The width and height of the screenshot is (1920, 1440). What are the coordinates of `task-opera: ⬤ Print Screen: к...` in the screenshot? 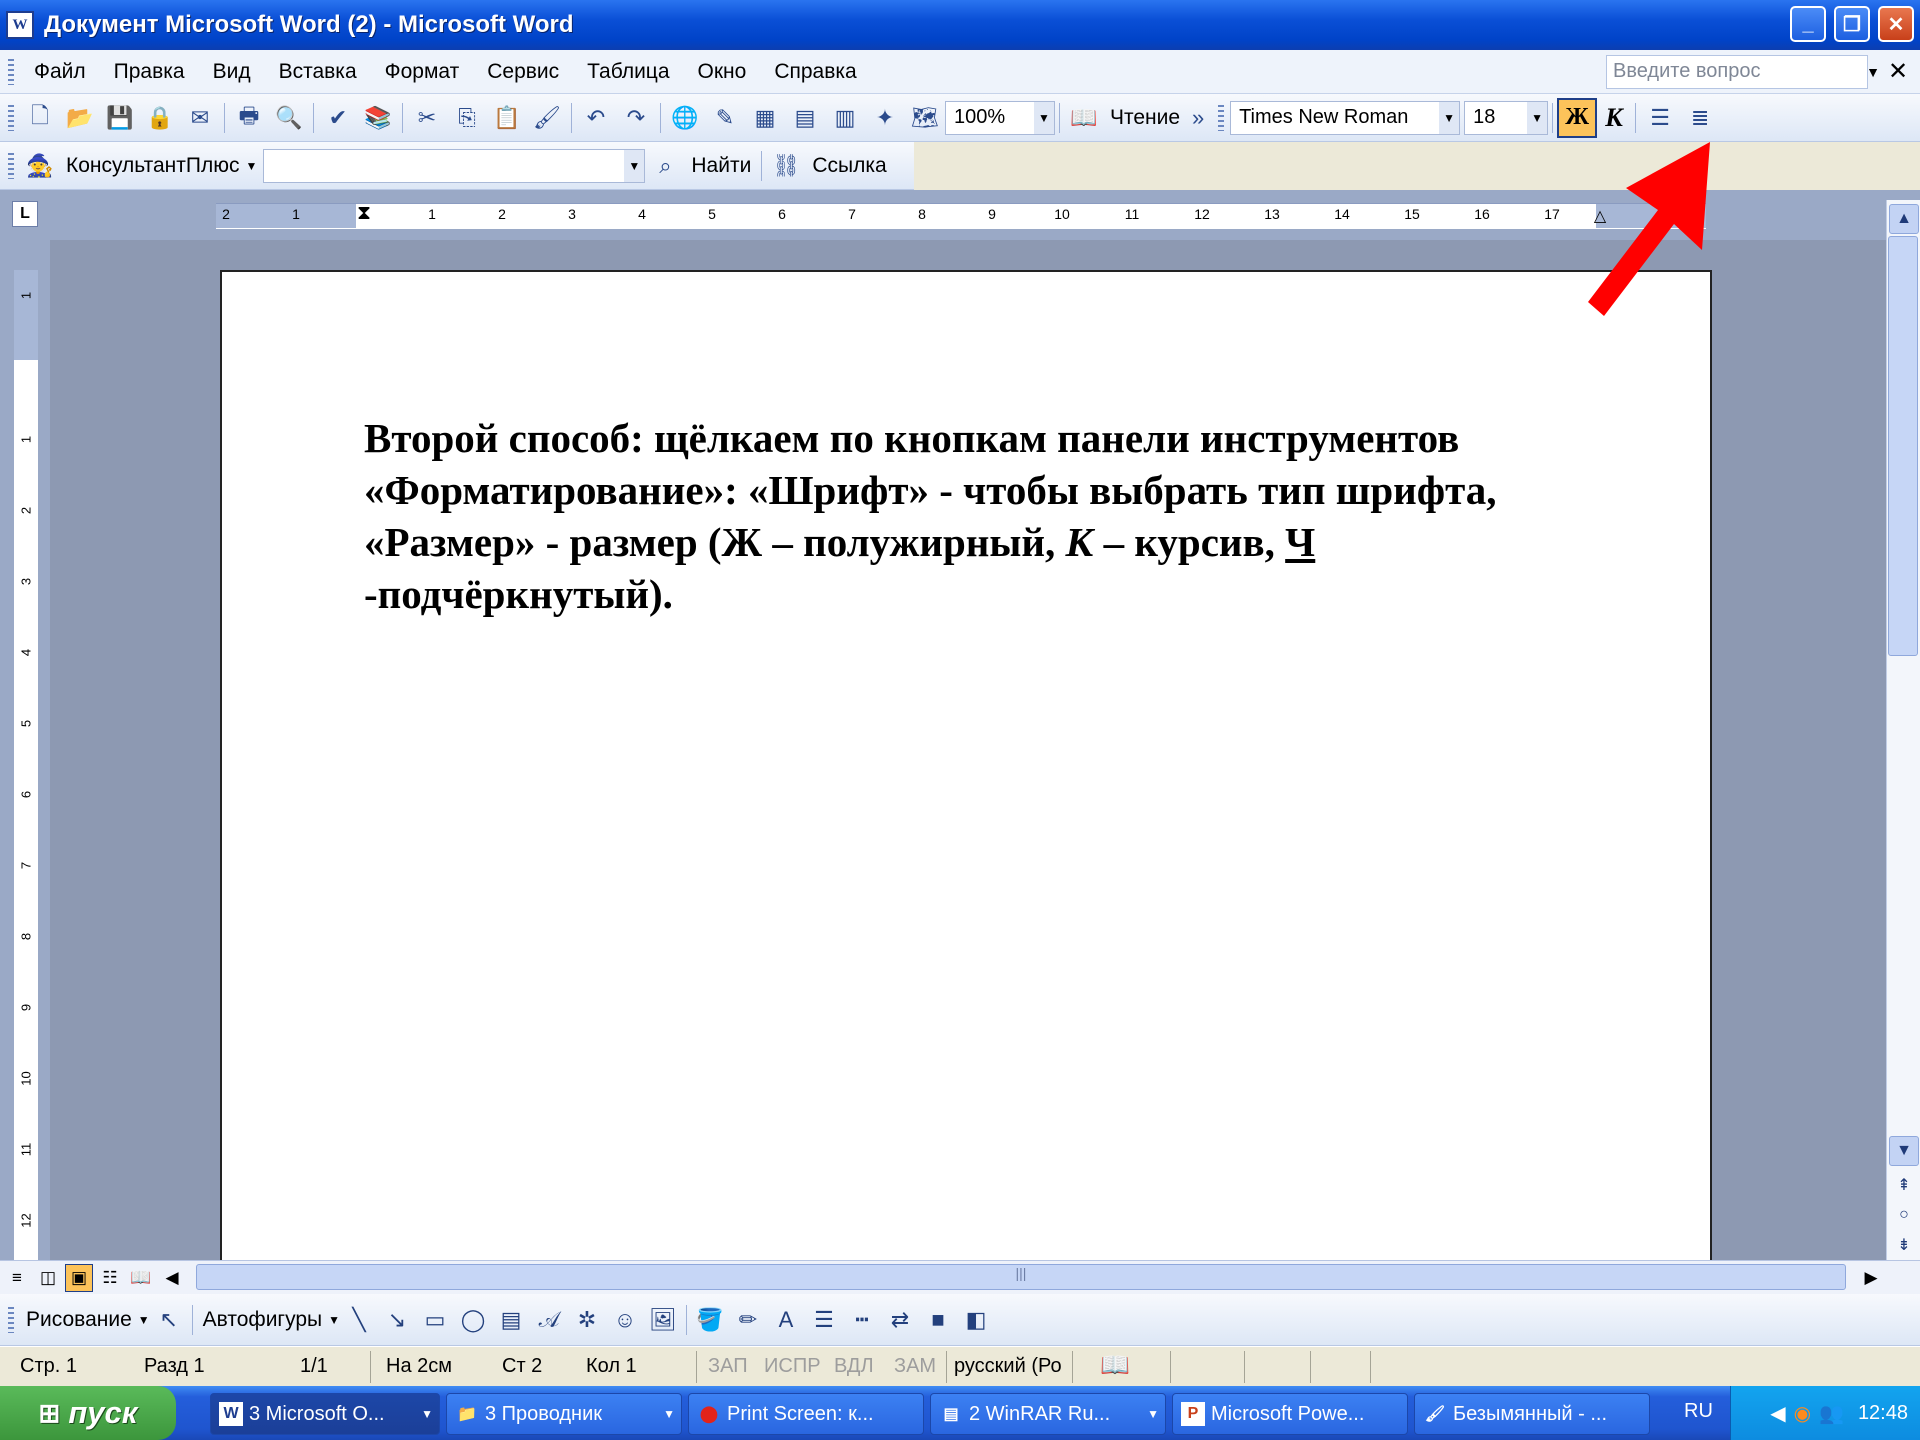 It's located at (806, 1414).